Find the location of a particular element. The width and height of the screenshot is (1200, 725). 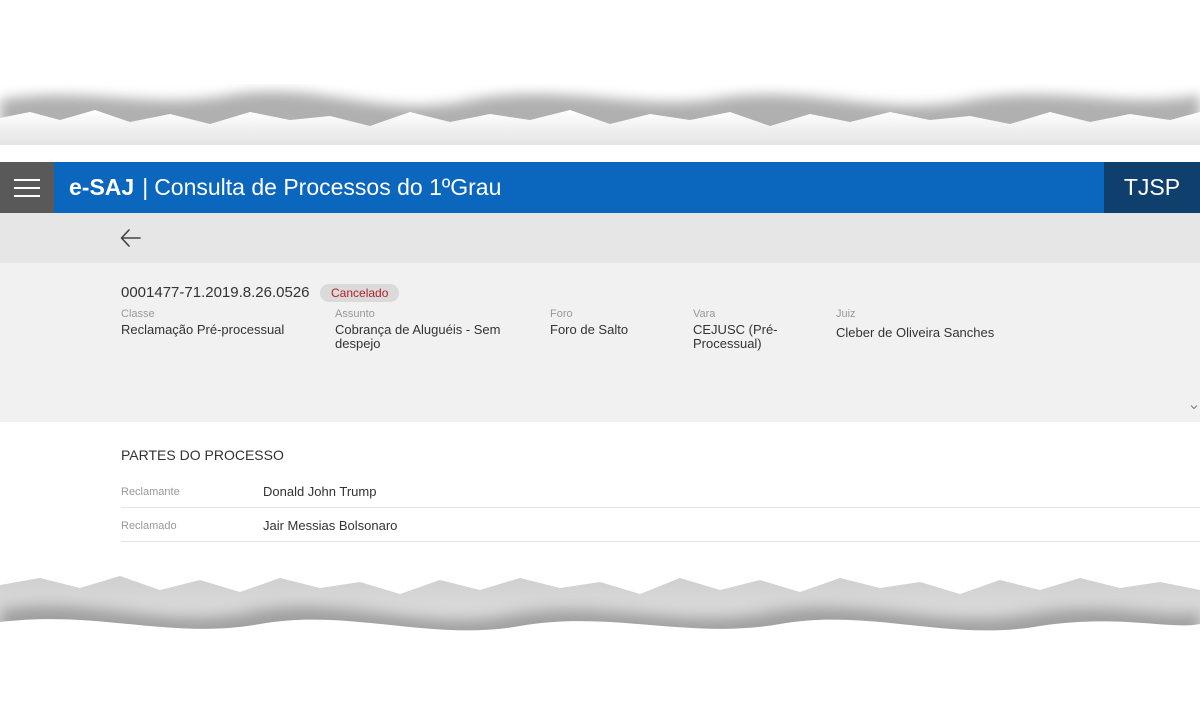

back-button is located at coordinates (131, 238).